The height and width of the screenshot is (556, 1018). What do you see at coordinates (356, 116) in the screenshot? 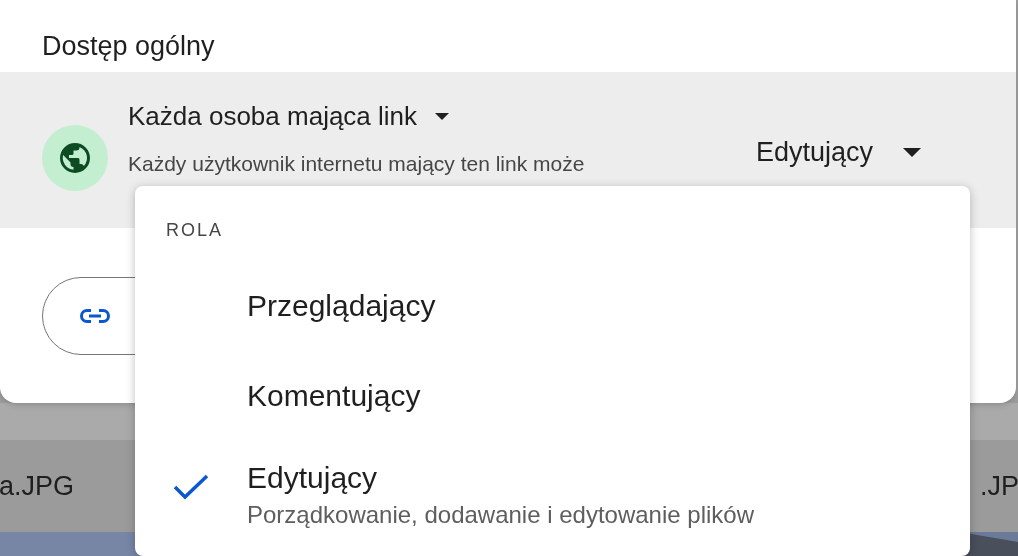
I see `access-dropdown: Każda osoba mająca link` at bounding box center [356, 116].